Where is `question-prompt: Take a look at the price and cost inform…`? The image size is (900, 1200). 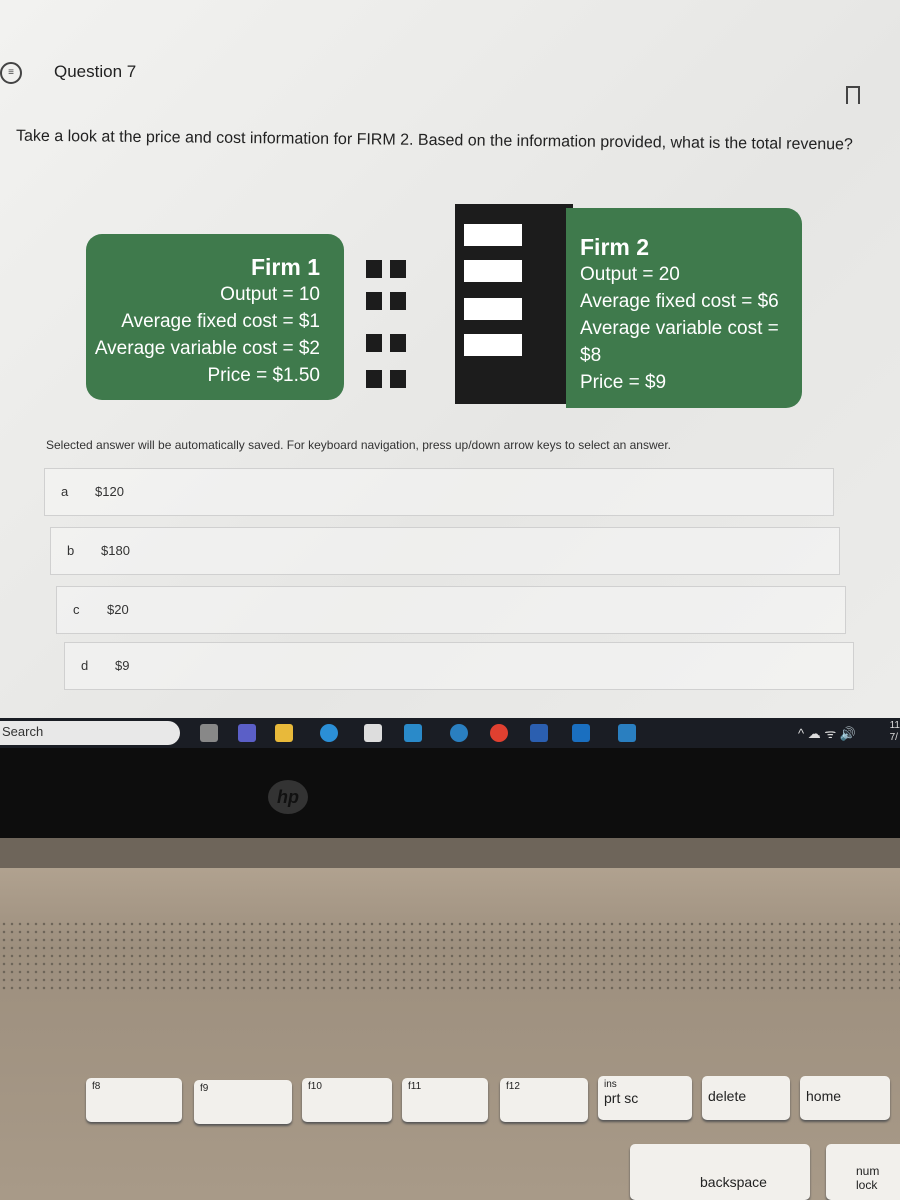 question-prompt: Take a look at the price and cost inform… is located at coordinates (434, 140).